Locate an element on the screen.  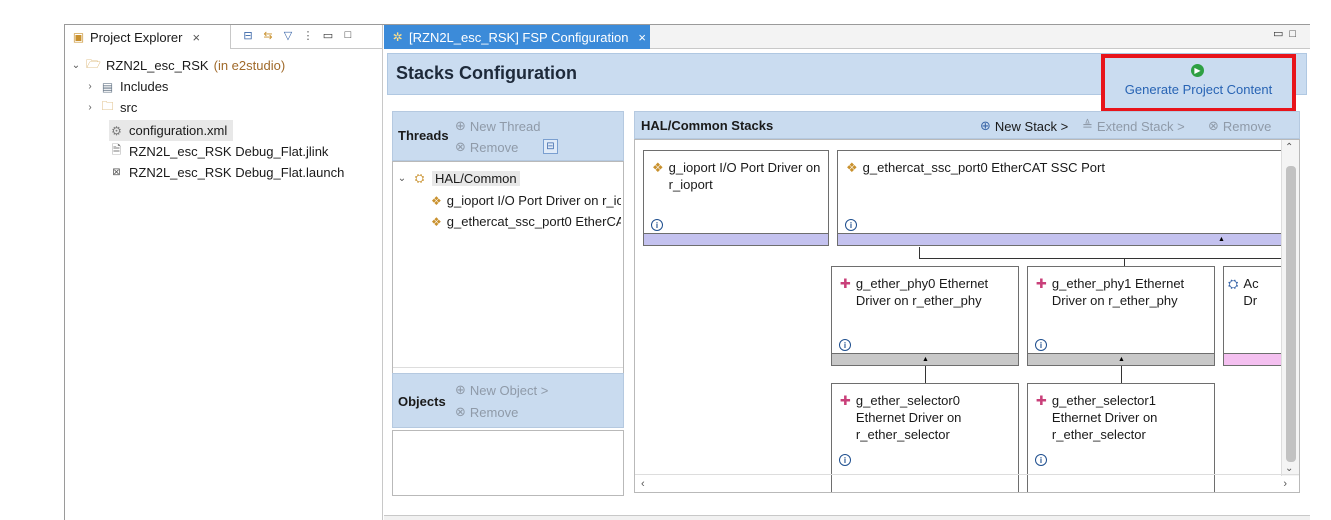
tree-item-launch: ⊠ RZN2L_esc_RSK Debug_Flat.launch is located at coordinates (226, 172).